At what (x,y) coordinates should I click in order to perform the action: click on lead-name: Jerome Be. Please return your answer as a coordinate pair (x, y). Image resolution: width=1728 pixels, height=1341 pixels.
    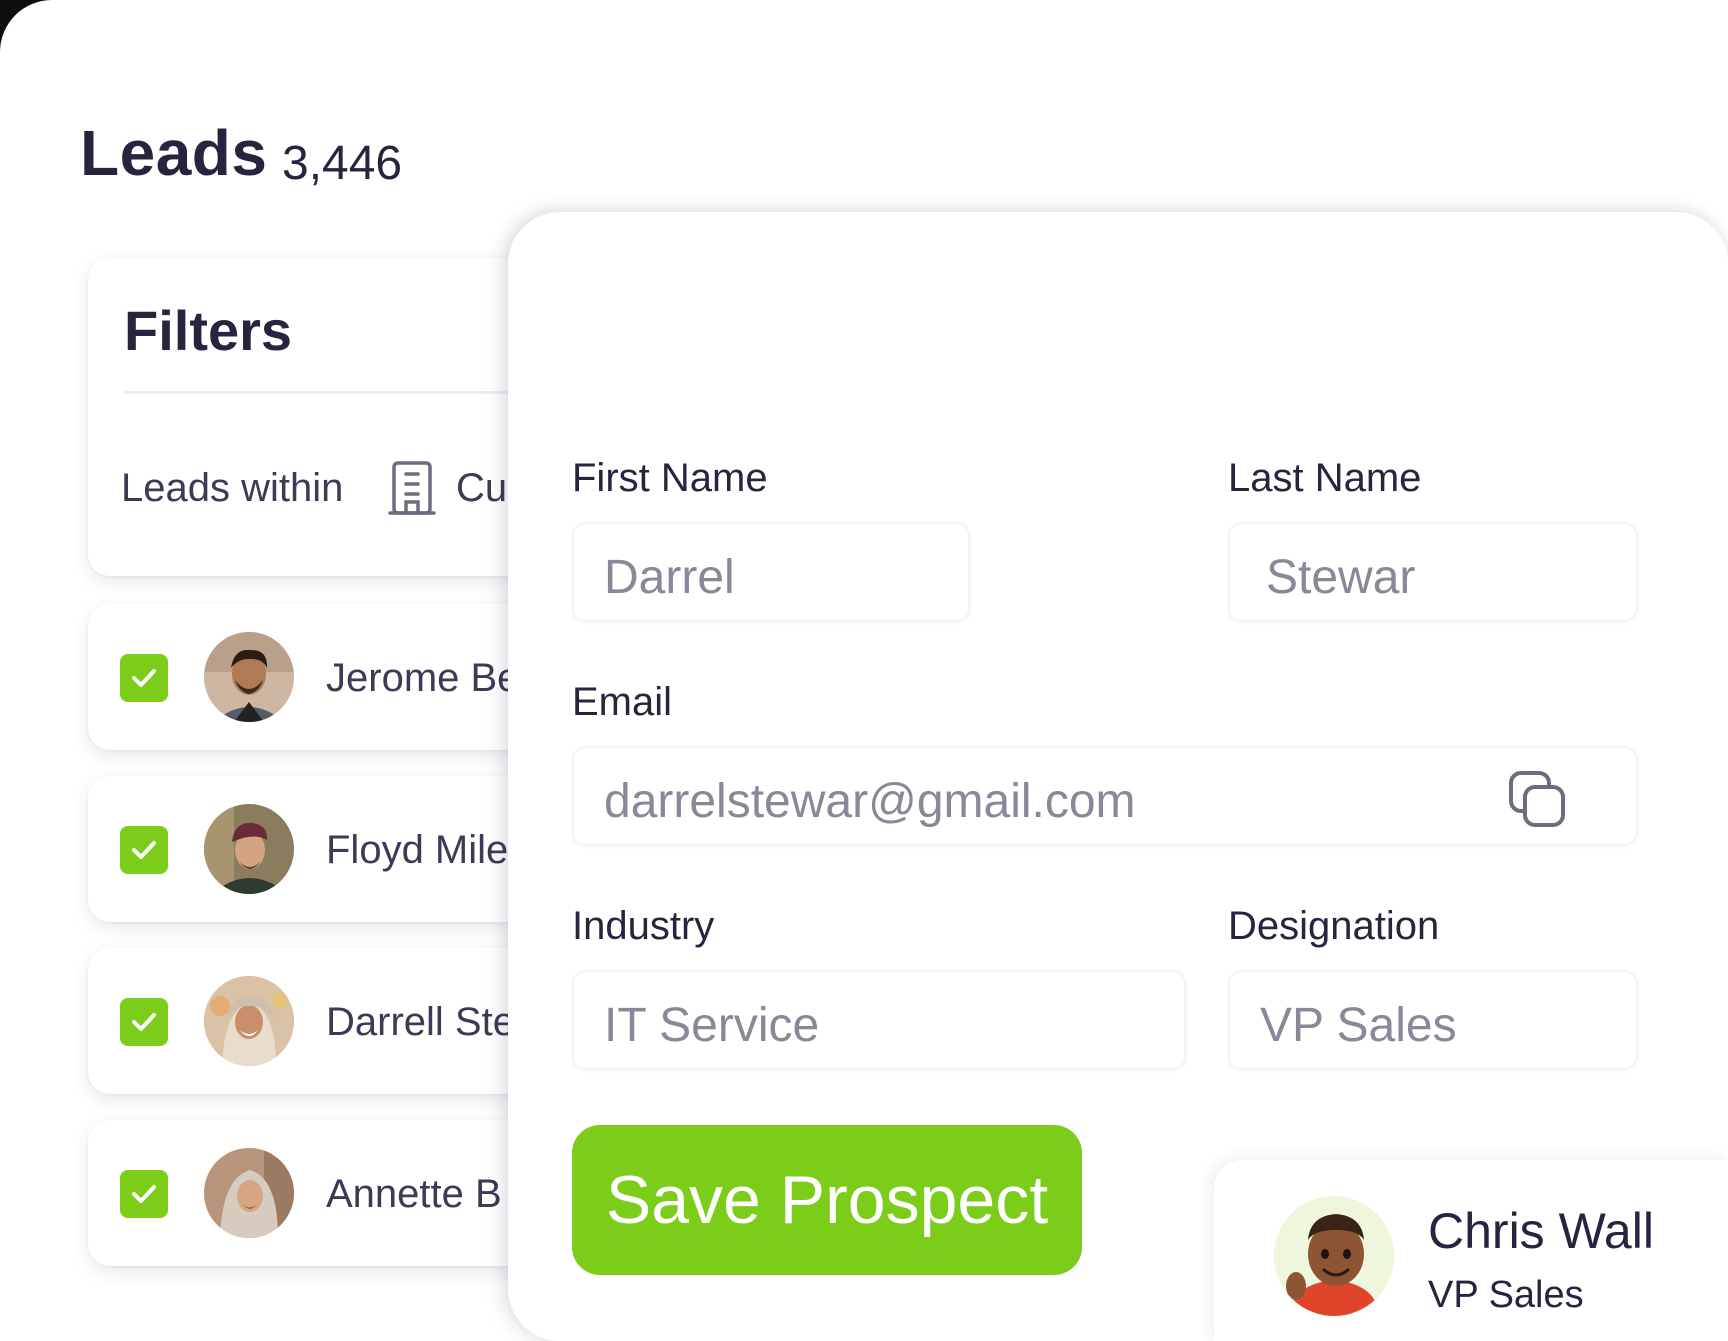
    Looking at the image, I should click on (423, 678).